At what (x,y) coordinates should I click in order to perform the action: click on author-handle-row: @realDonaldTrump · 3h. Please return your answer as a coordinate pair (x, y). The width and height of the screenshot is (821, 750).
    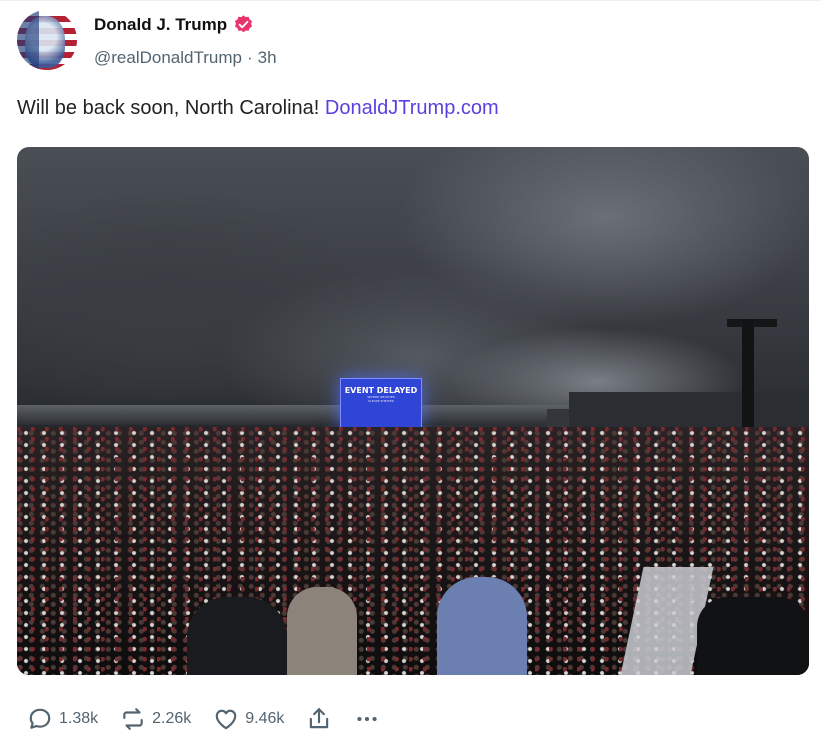
    Looking at the image, I should click on (185, 58).